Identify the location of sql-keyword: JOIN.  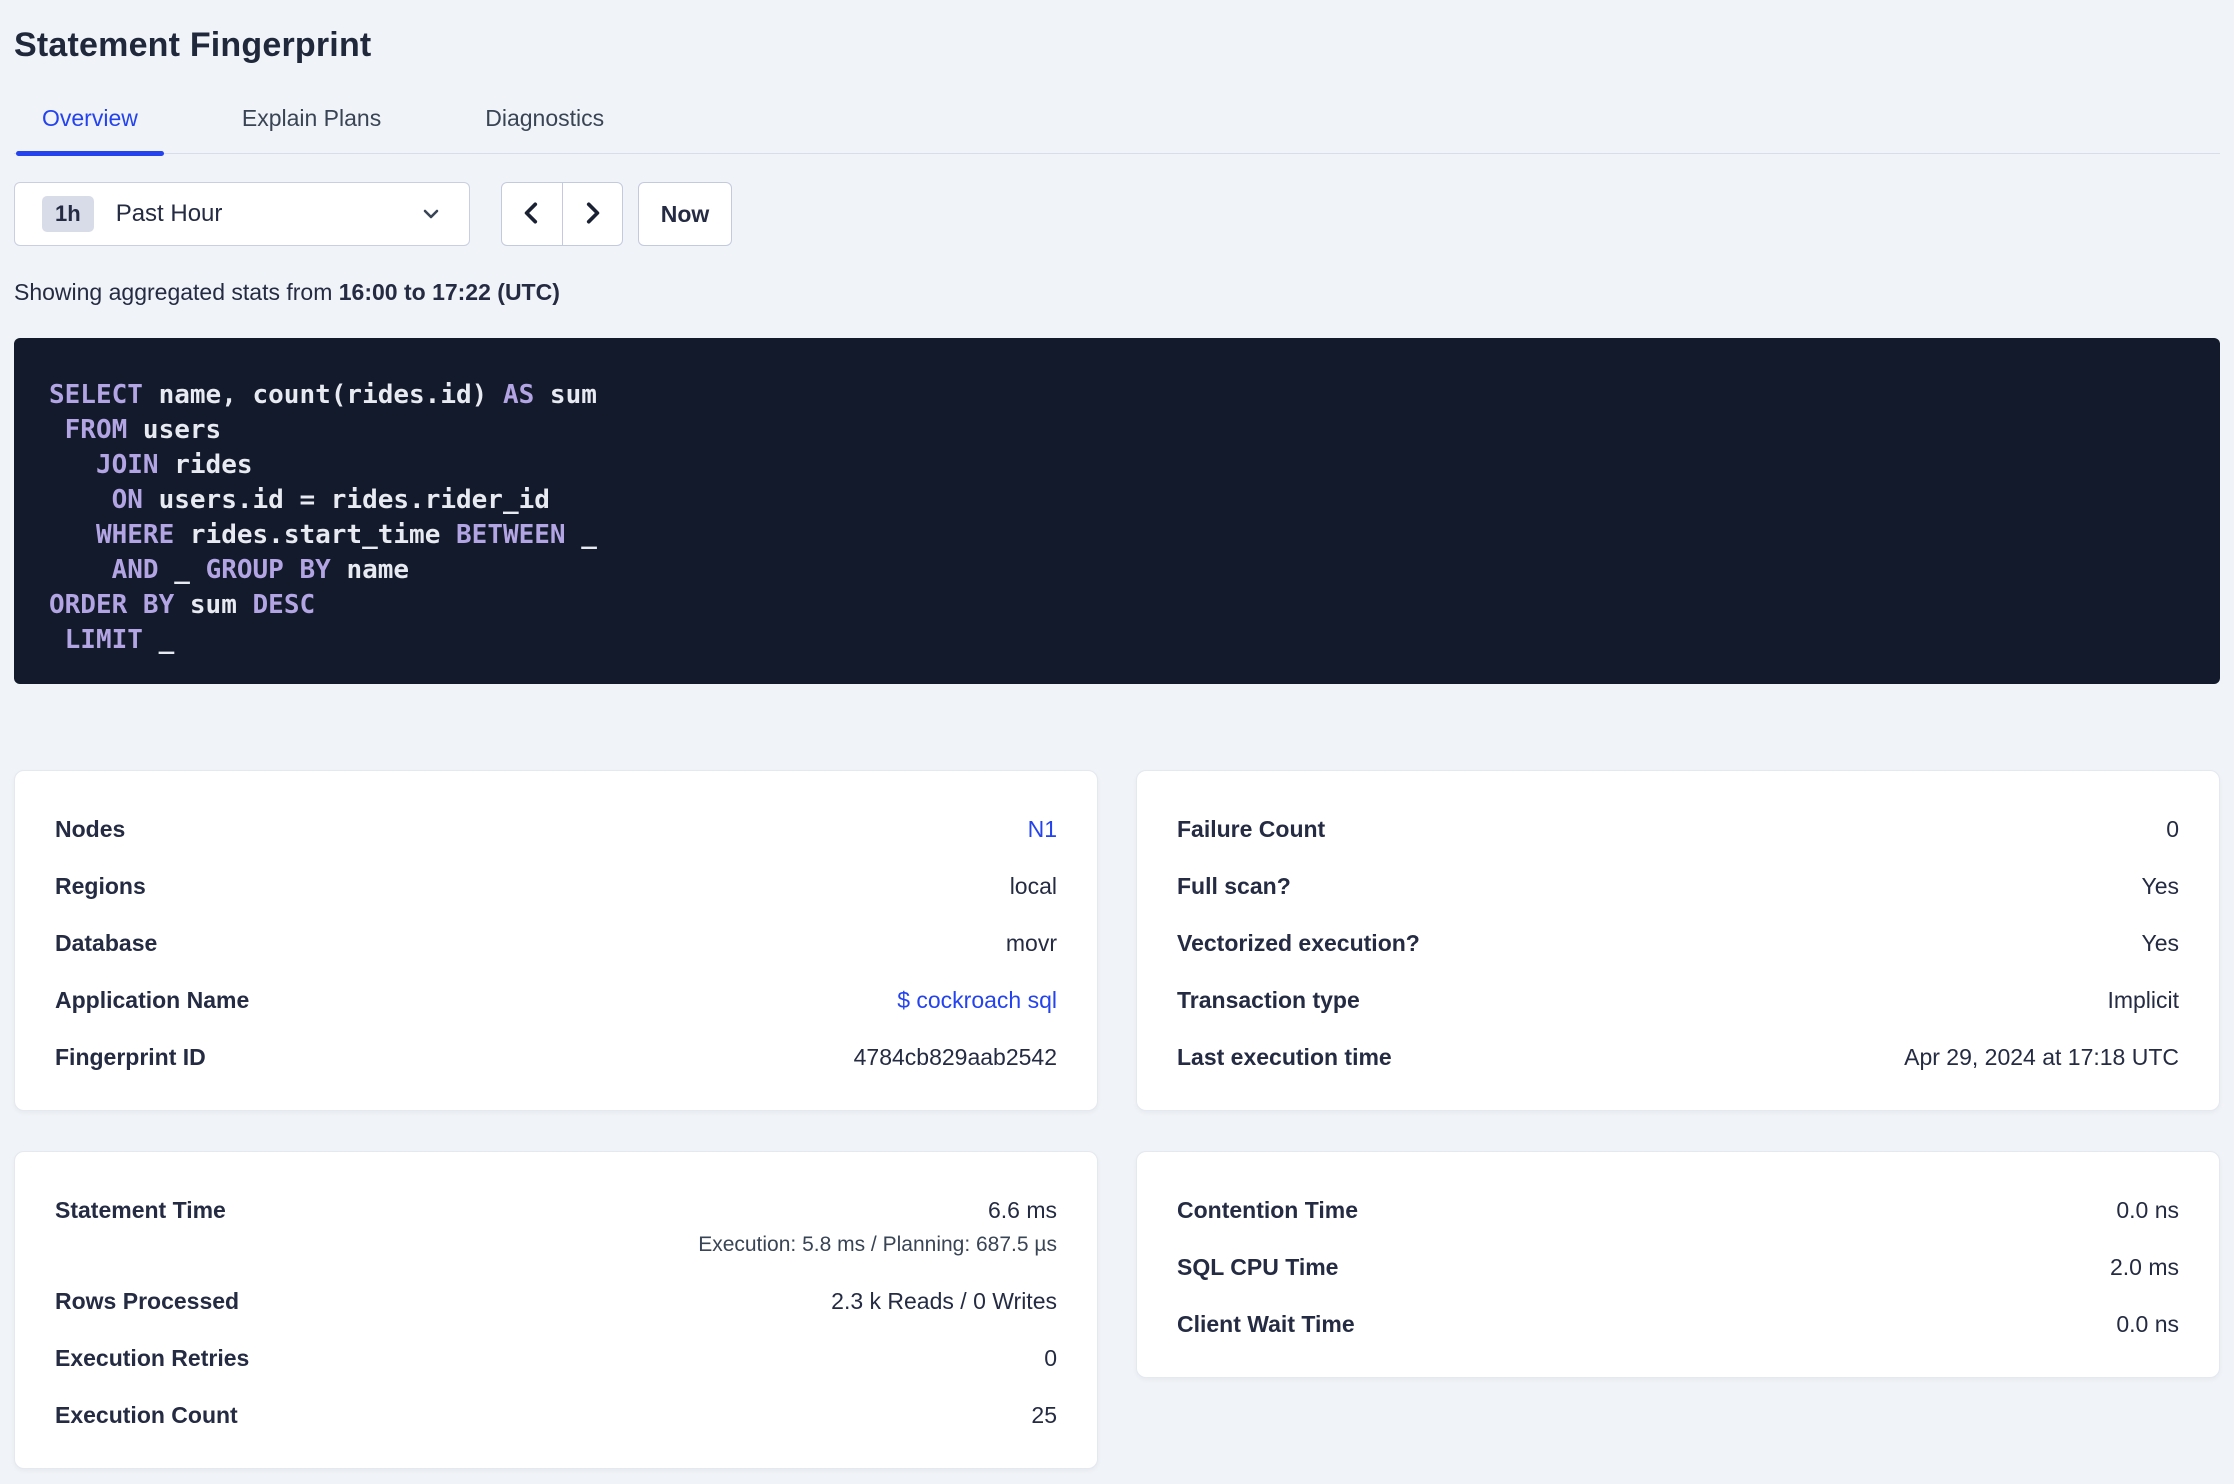
(127, 465).